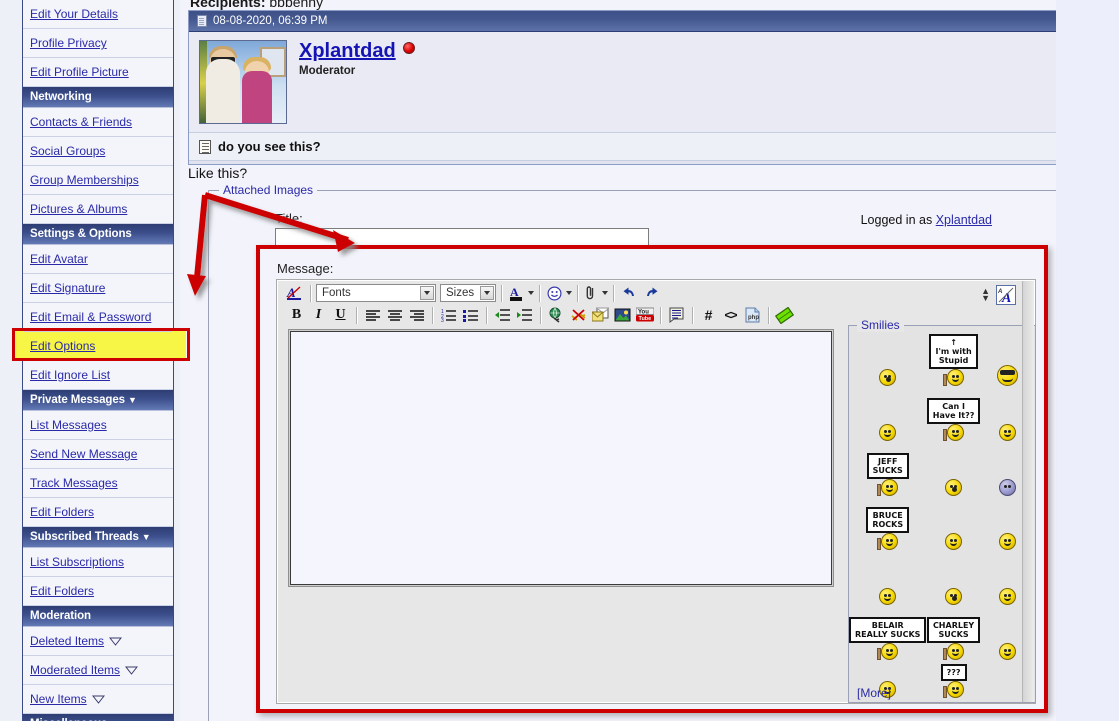 The height and width of the screenshot is (721, 1119). What do you see at coordinates (77, 562) in the screenshot?
I see `sidebar-item-label: List Subscriptions` at bounding box center [77, 562].